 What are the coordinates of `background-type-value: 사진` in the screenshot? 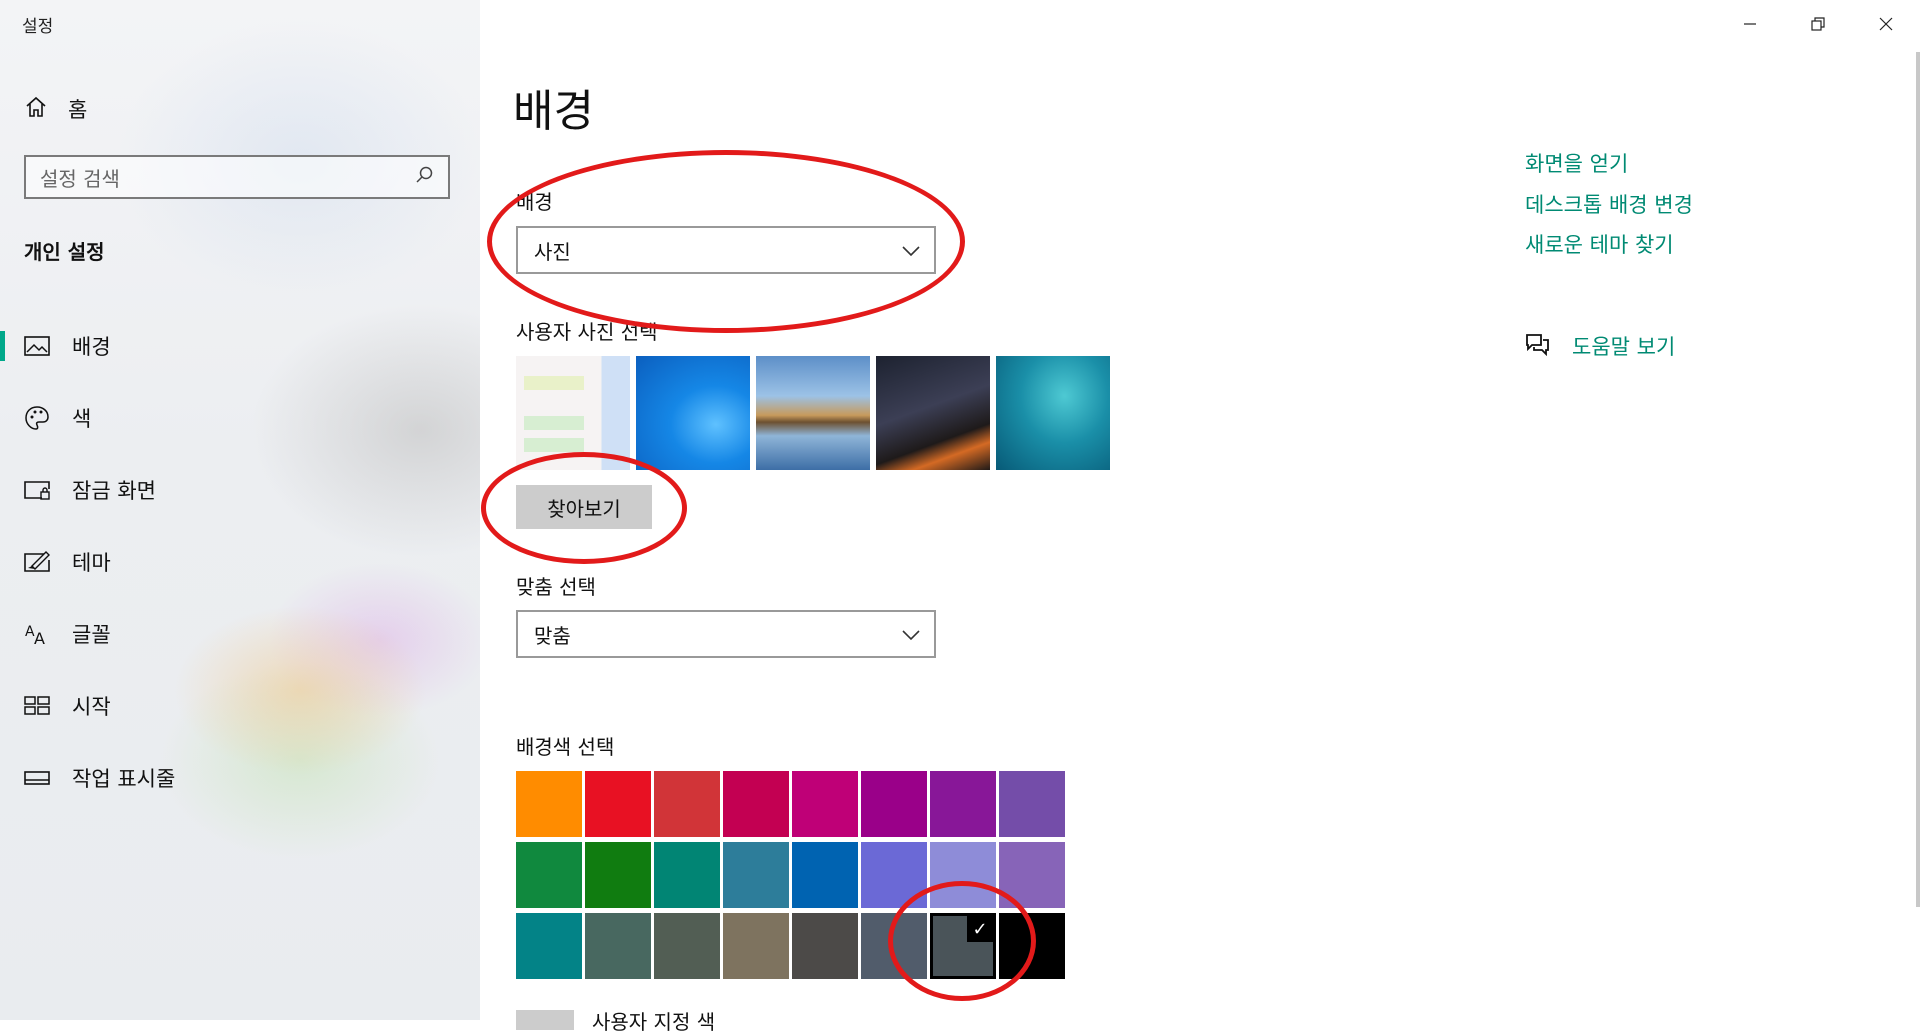 It's located at (552, 251).